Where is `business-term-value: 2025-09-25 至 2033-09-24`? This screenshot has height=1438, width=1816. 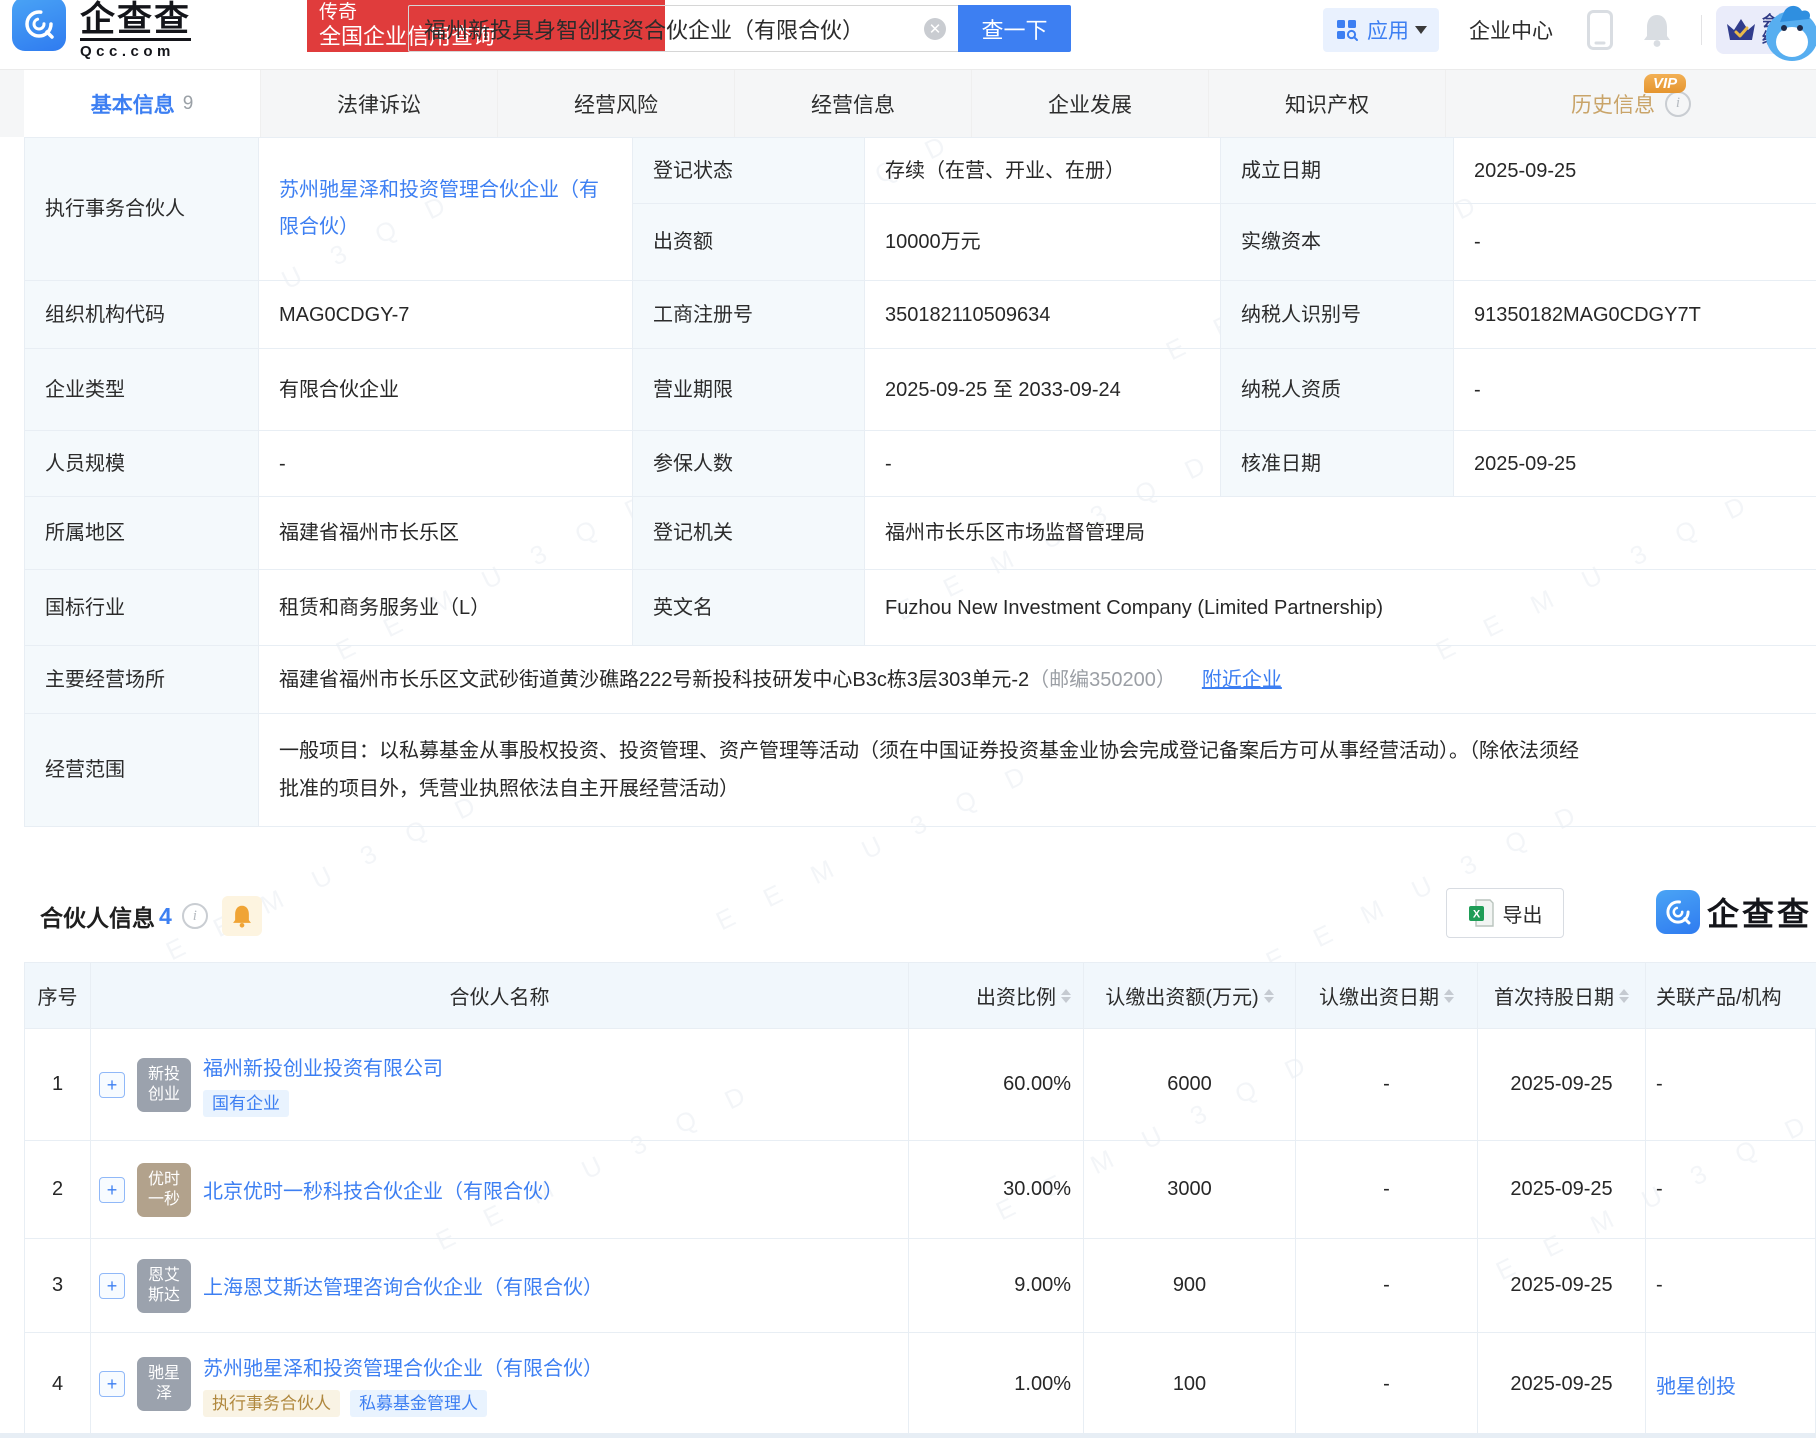
business-term-value: 2025-09-25 至 2033-09-24 is located at coordinates (1043, 390).